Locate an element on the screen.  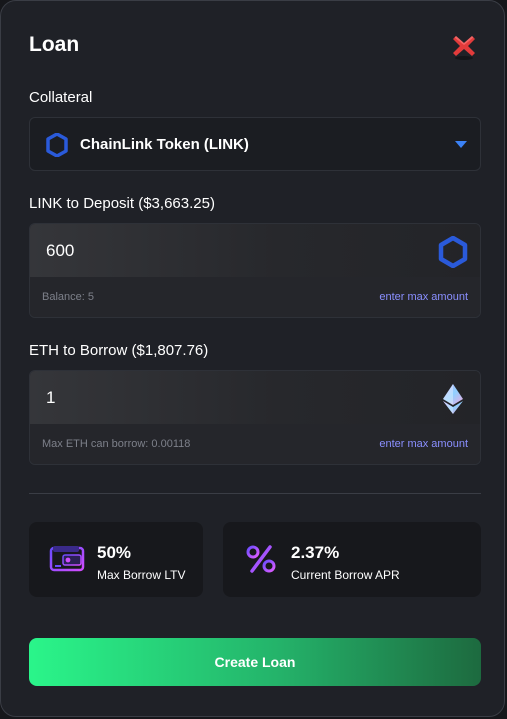
deposit-input-group: 600 Balance: 5 enter max amount is located at coordinates (255, 270).